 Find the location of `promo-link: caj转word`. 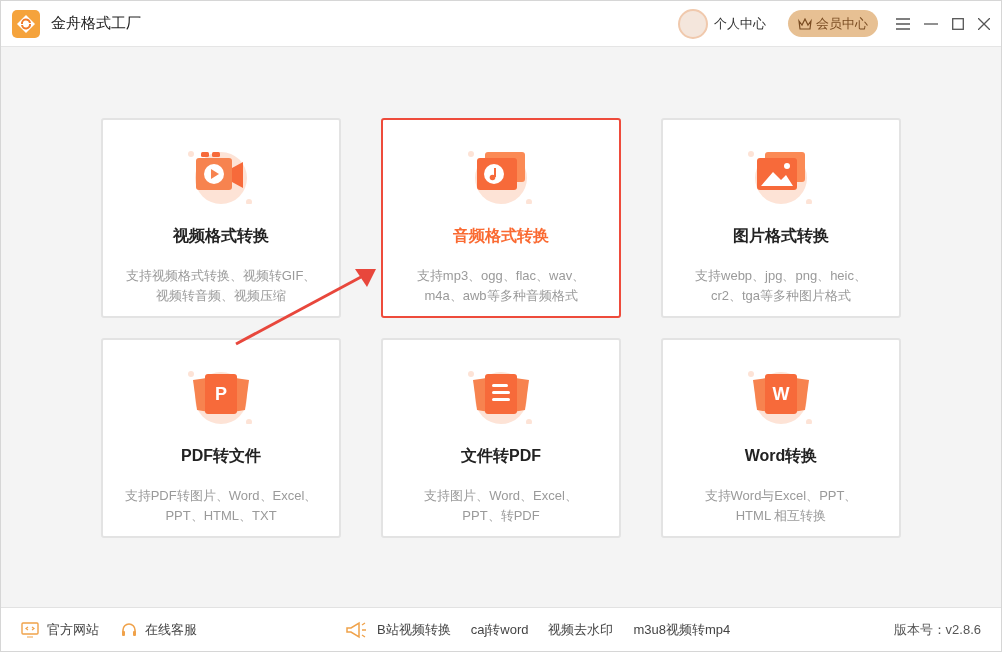

promo-link: caj转word is located at coordinates (499, 629).